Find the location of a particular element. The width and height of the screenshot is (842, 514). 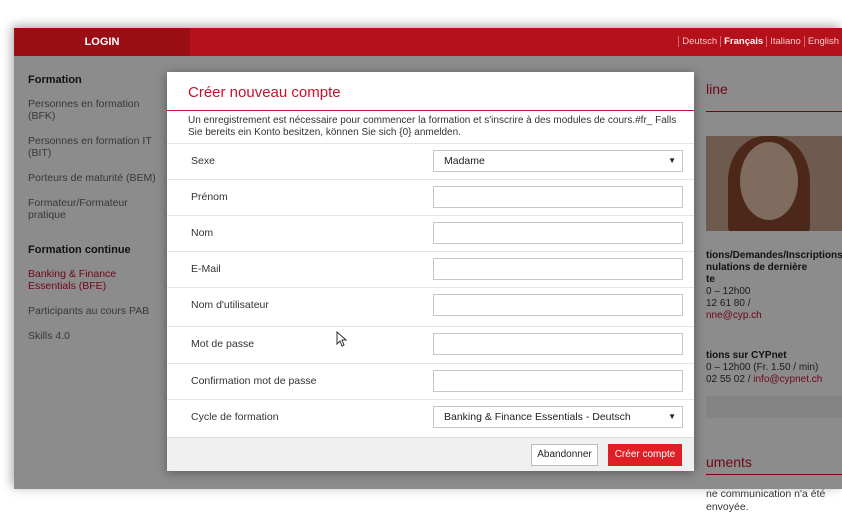

form-row-prenom: Prénom is located at coordinates (430, 197).